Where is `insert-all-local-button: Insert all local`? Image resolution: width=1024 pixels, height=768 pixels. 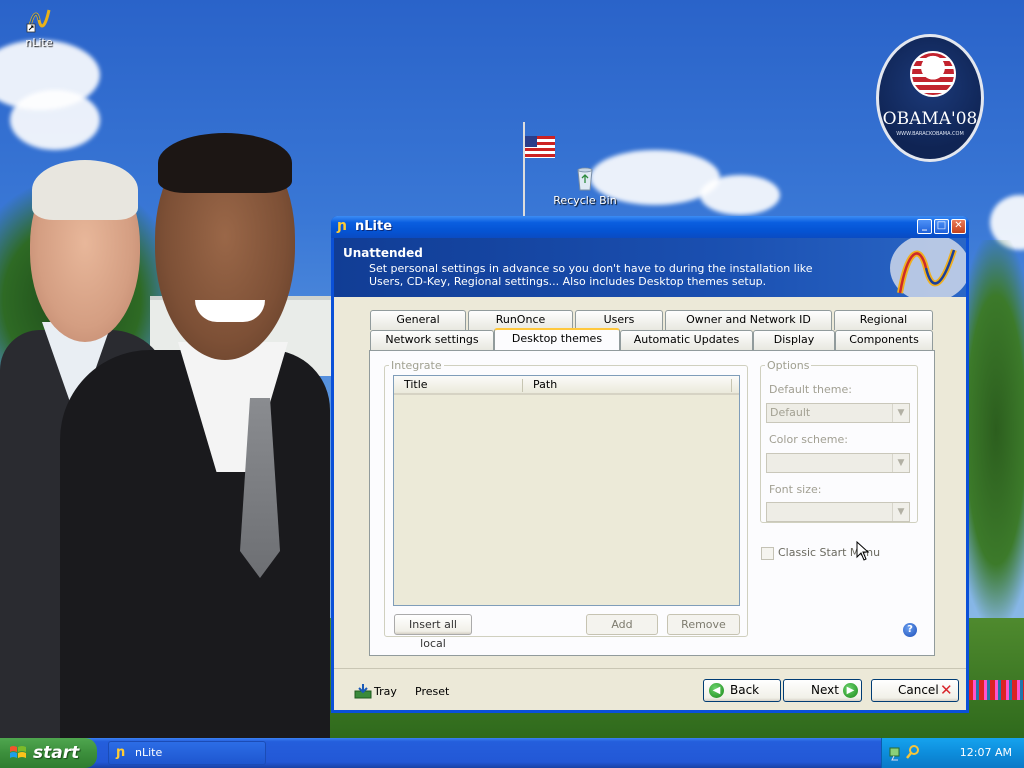 insert-all-local-button: Insert all local is located at coordinates (433, 632).